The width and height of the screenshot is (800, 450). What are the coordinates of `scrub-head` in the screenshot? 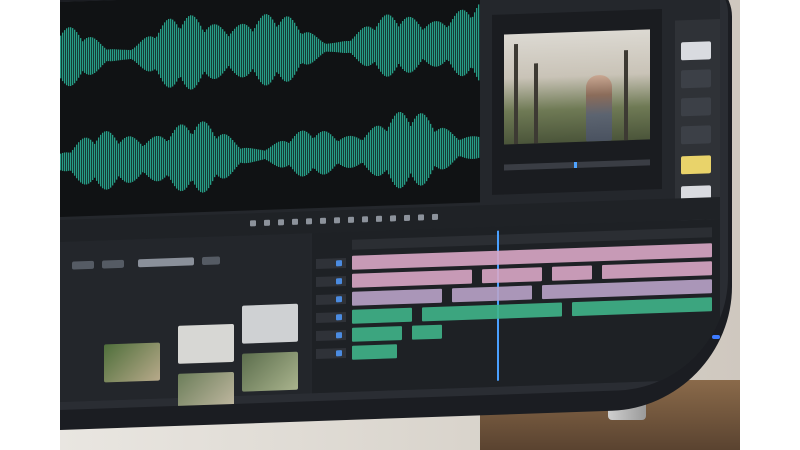 It's located at (575, 165).